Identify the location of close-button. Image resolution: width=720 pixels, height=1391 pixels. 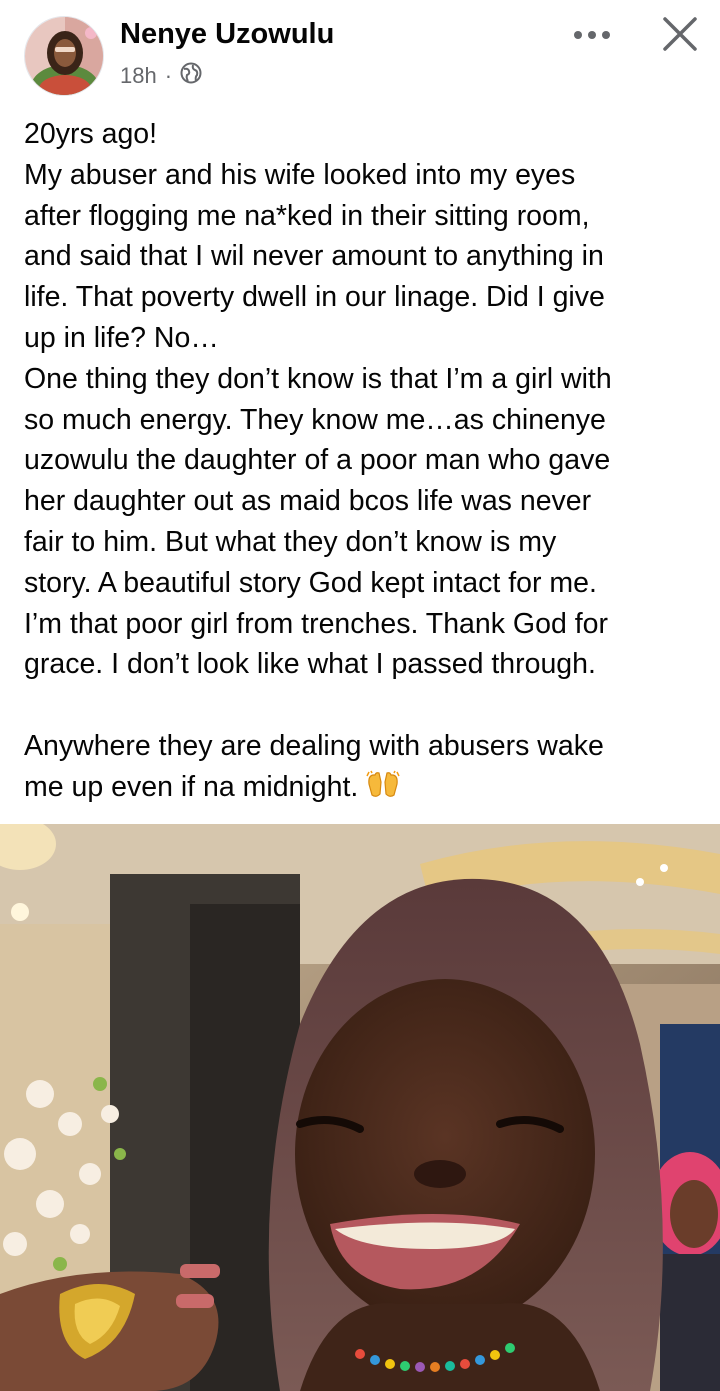
(680, 34).